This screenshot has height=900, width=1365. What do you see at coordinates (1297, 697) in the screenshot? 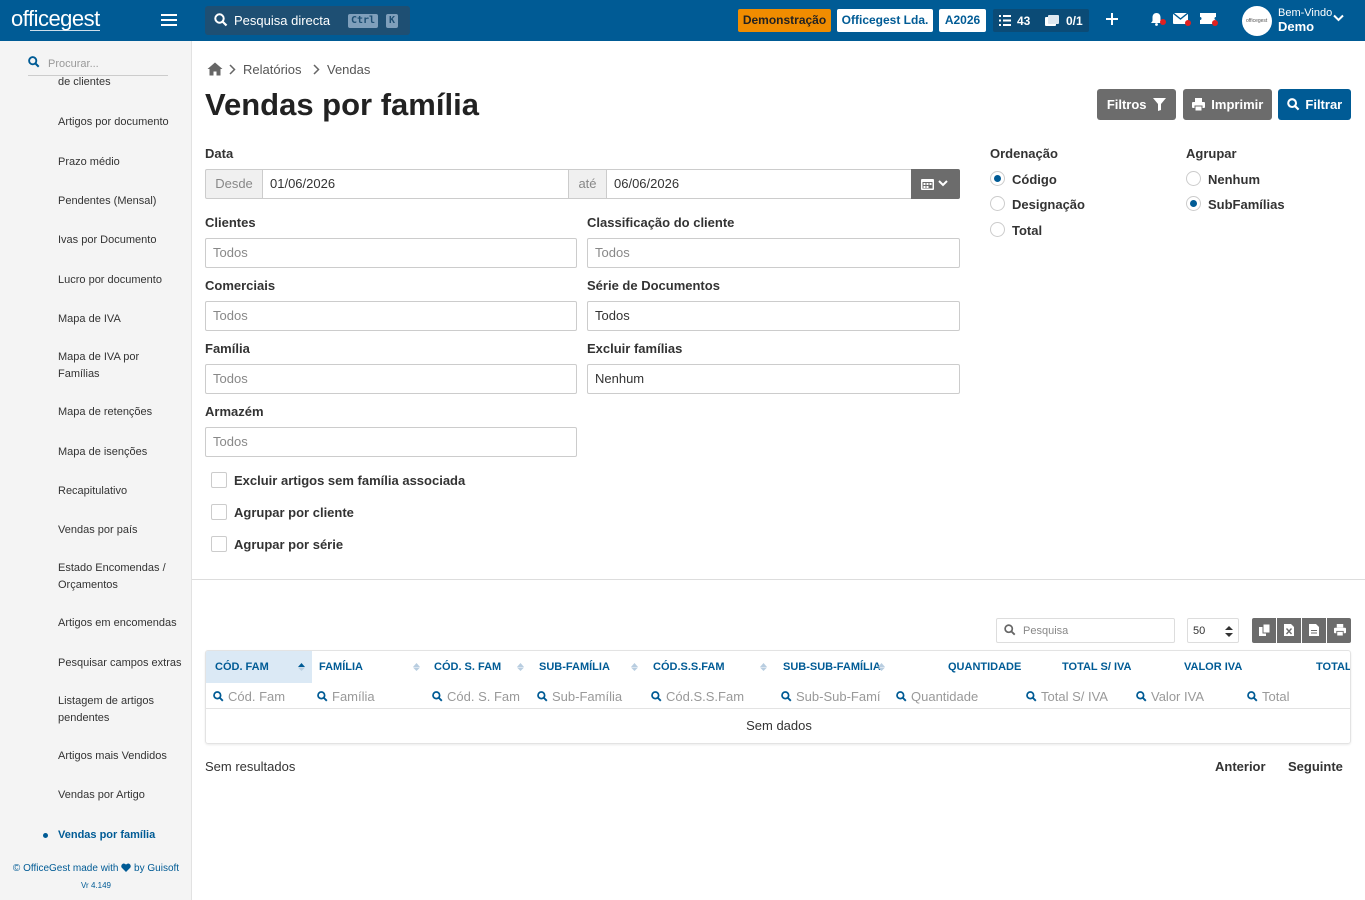
I see `filter-total: Total` at bounding box center [1297, 697].